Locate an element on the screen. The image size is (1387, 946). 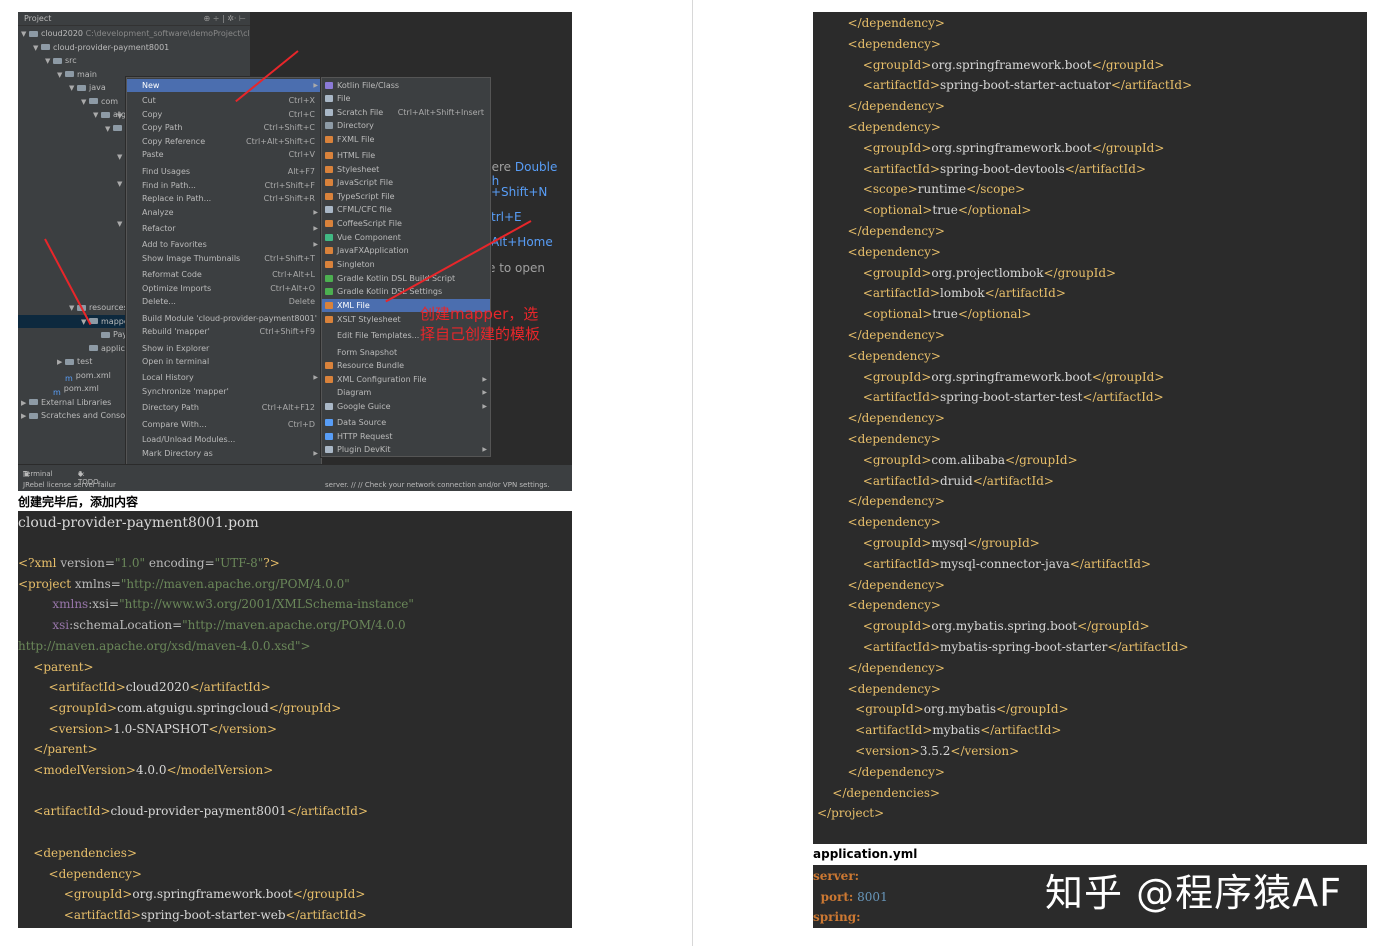
submenu-item: Resource Bundle is located at coordinates (406, 365).